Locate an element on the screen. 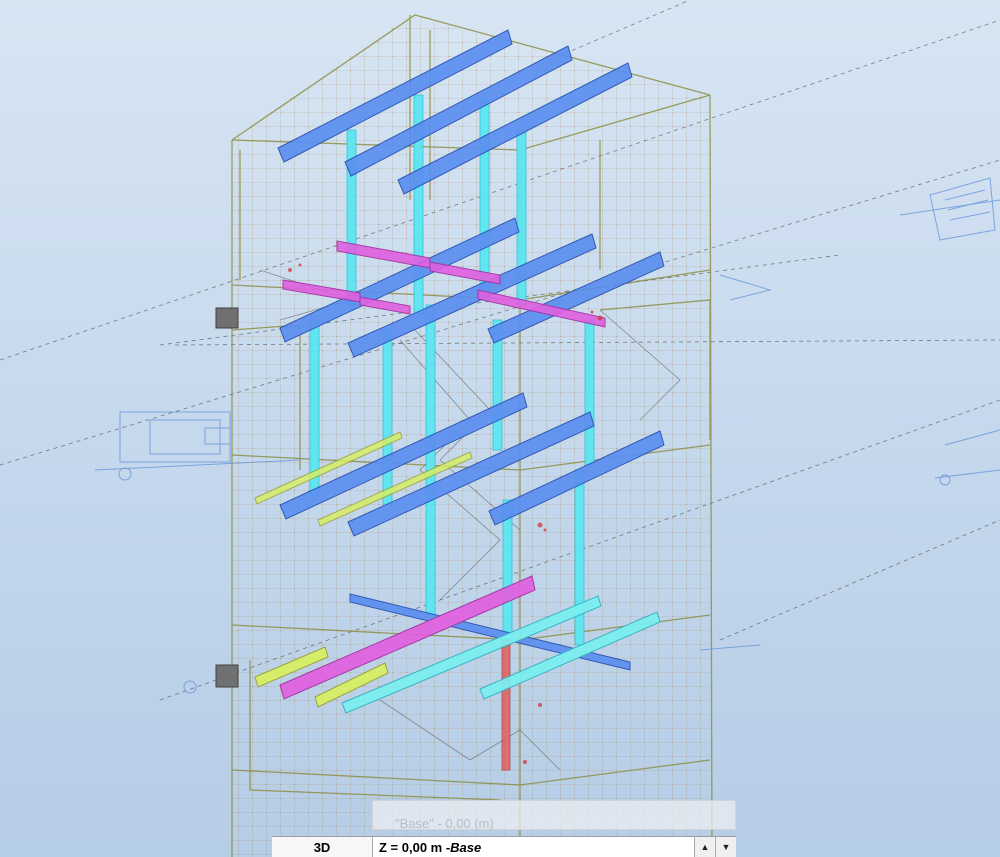 The width and height of the screenshot is (1000, 857). triangle-down-icon: ▼ is located at coordinates (726, 847).